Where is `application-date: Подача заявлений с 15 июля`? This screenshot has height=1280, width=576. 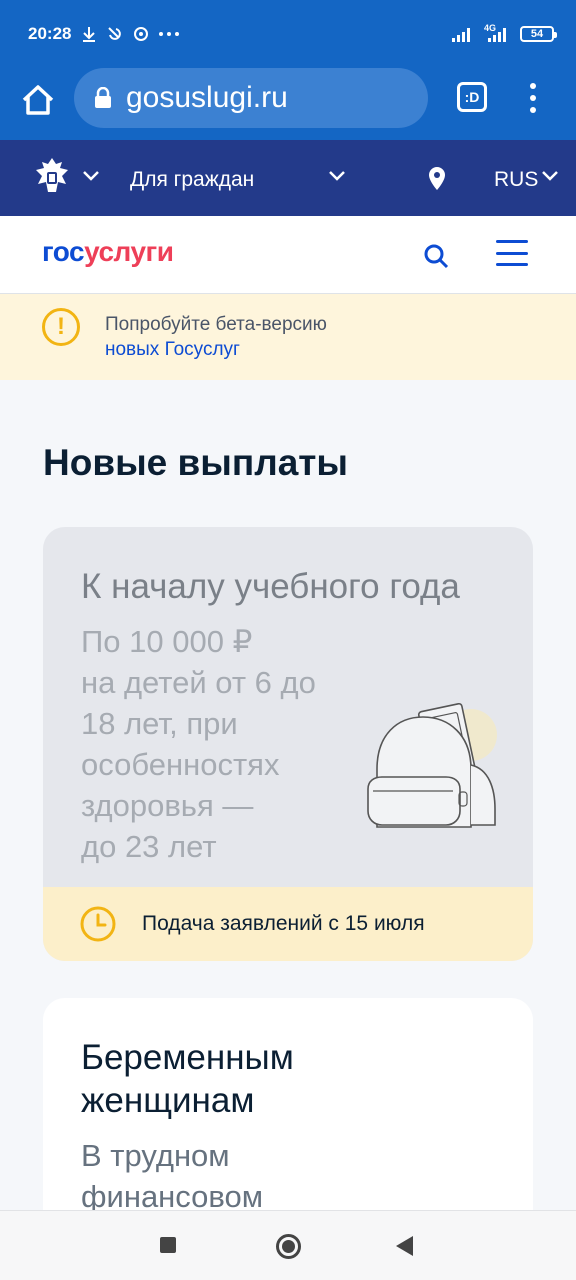
application-date: Подача заявлений с 15 июля is located at coordinates (283, 923).